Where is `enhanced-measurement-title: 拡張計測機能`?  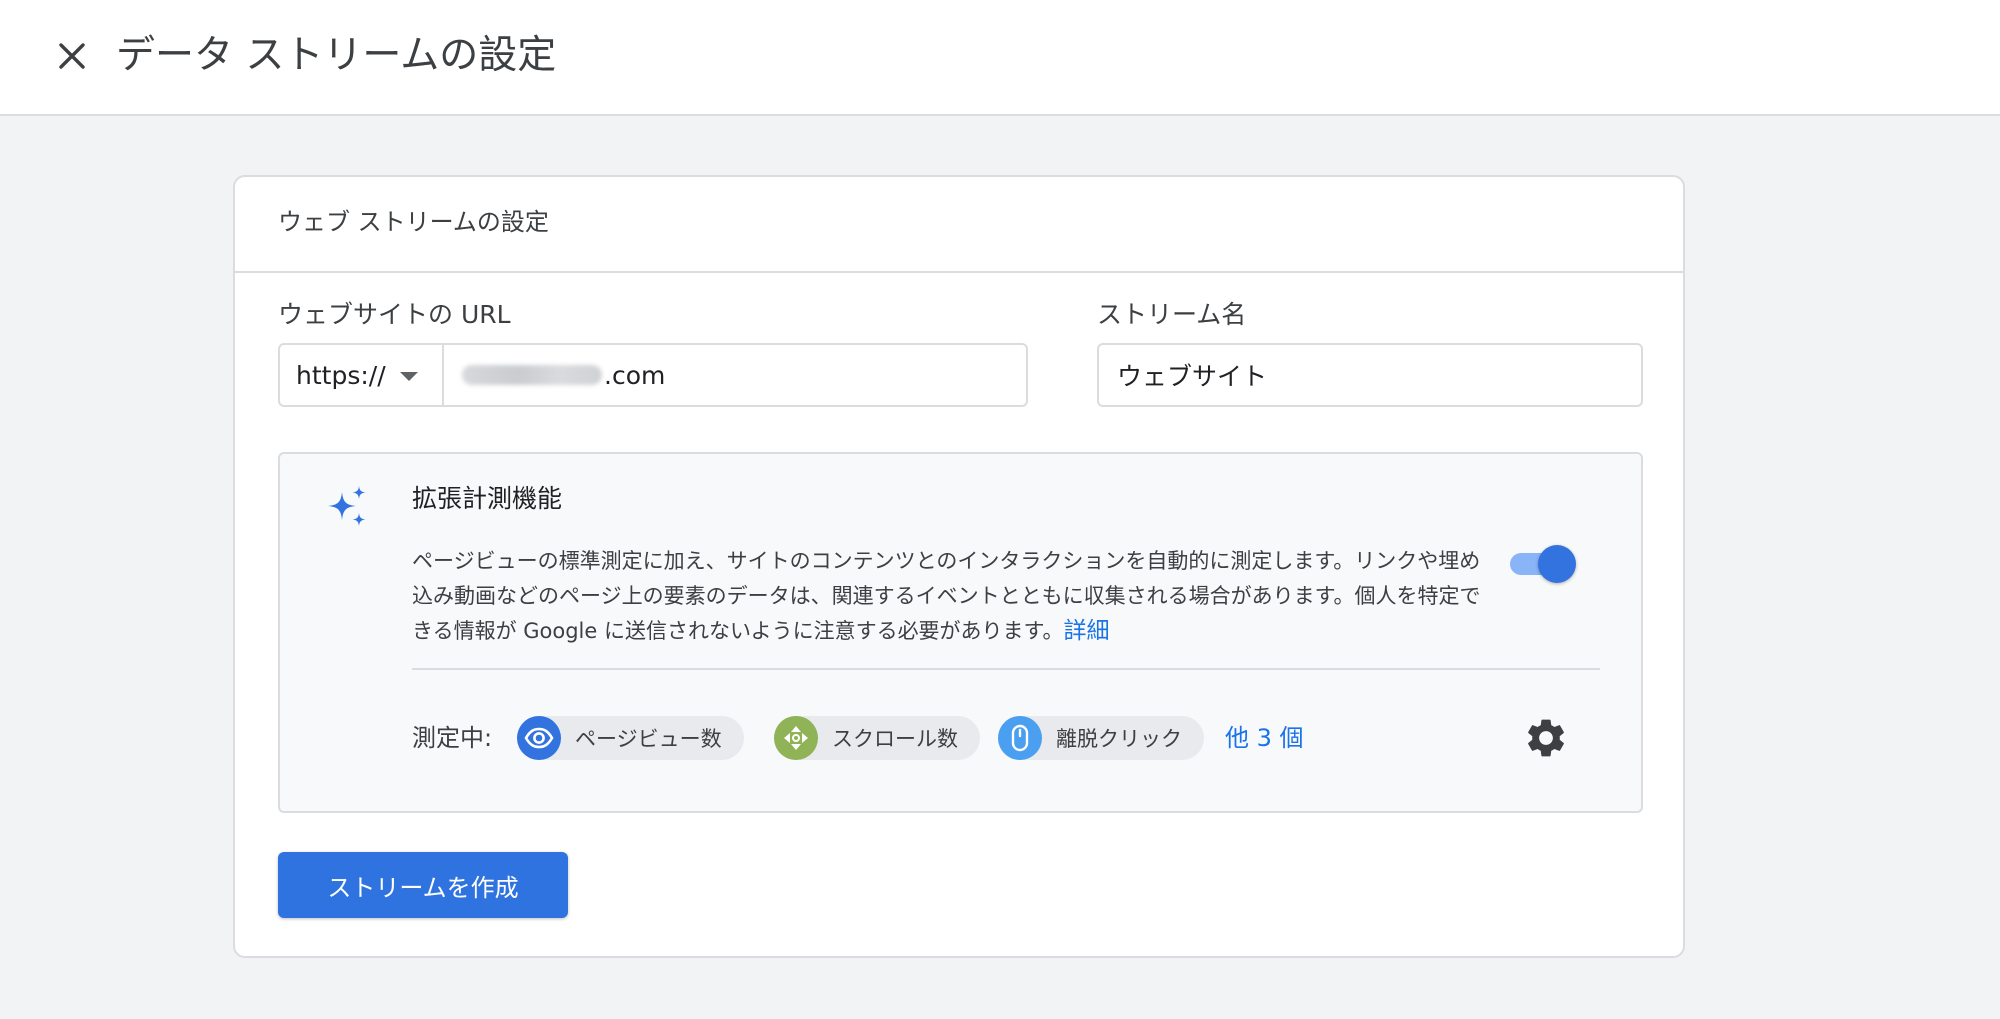 enhanced-measurement-title: 拡張計測機能 is located at coordinates (487, 498).